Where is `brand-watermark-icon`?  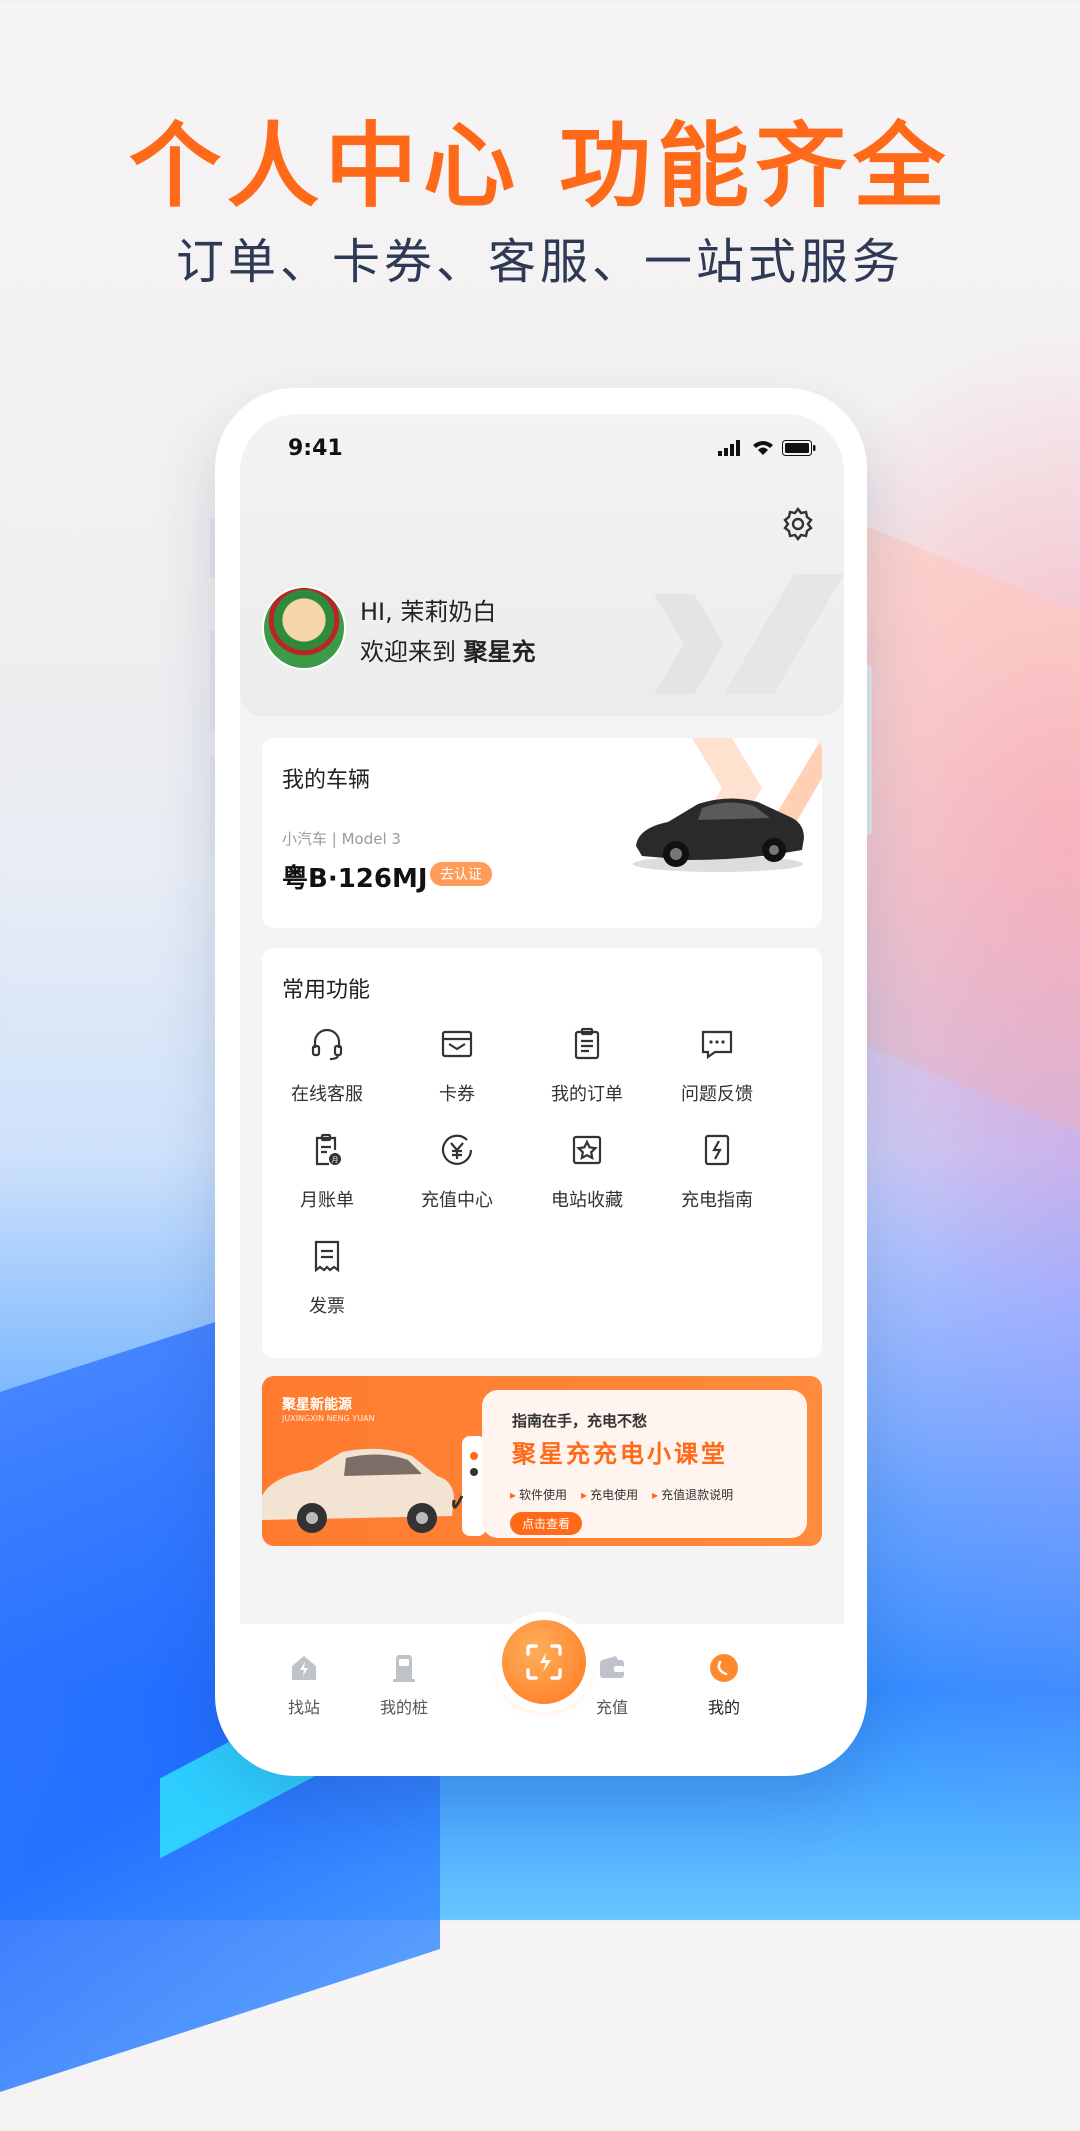 brand-watermark-icon is located at coordinates (749, 634).